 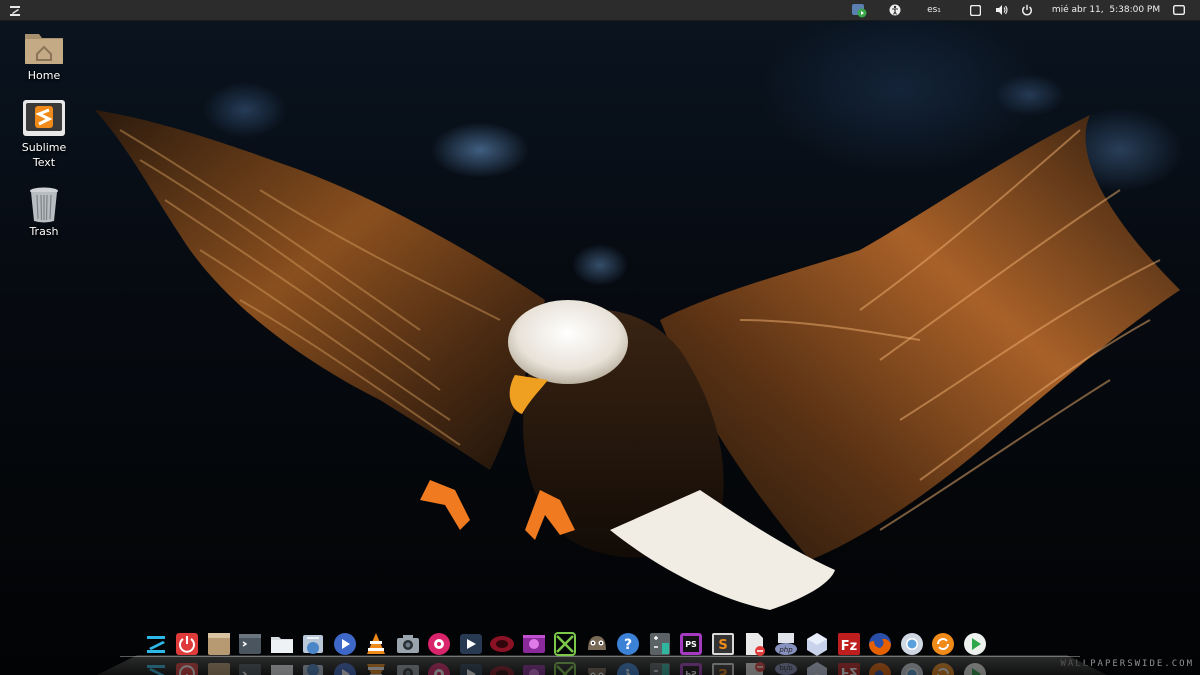 I want to click on svg-text: Fz, so click(x=849, y=646).